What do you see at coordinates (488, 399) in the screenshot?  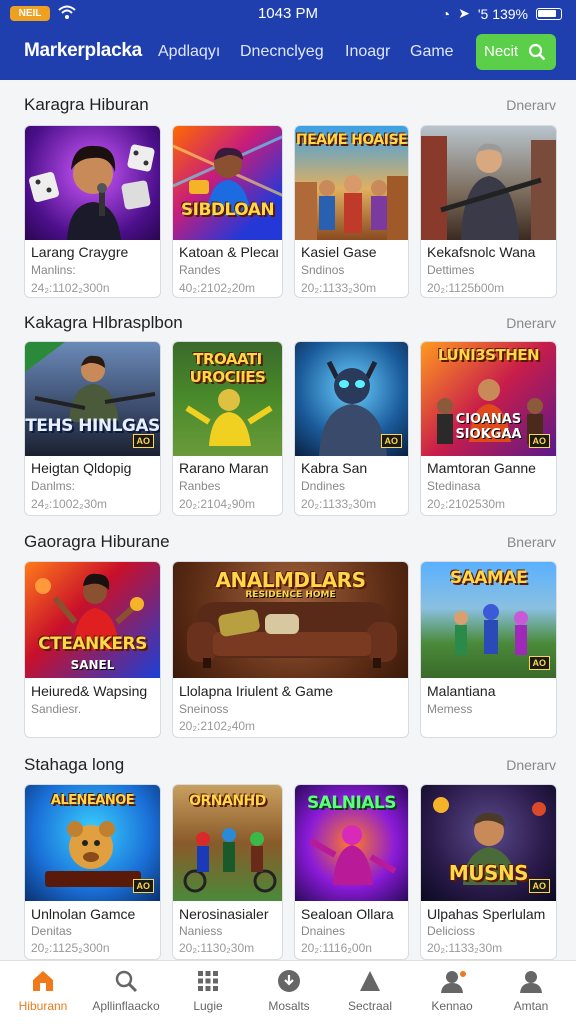 I see `game-thumbnail: LUNI3STHEN CIOANAS SIOKGAA AO` at bounding box center [488, 399].